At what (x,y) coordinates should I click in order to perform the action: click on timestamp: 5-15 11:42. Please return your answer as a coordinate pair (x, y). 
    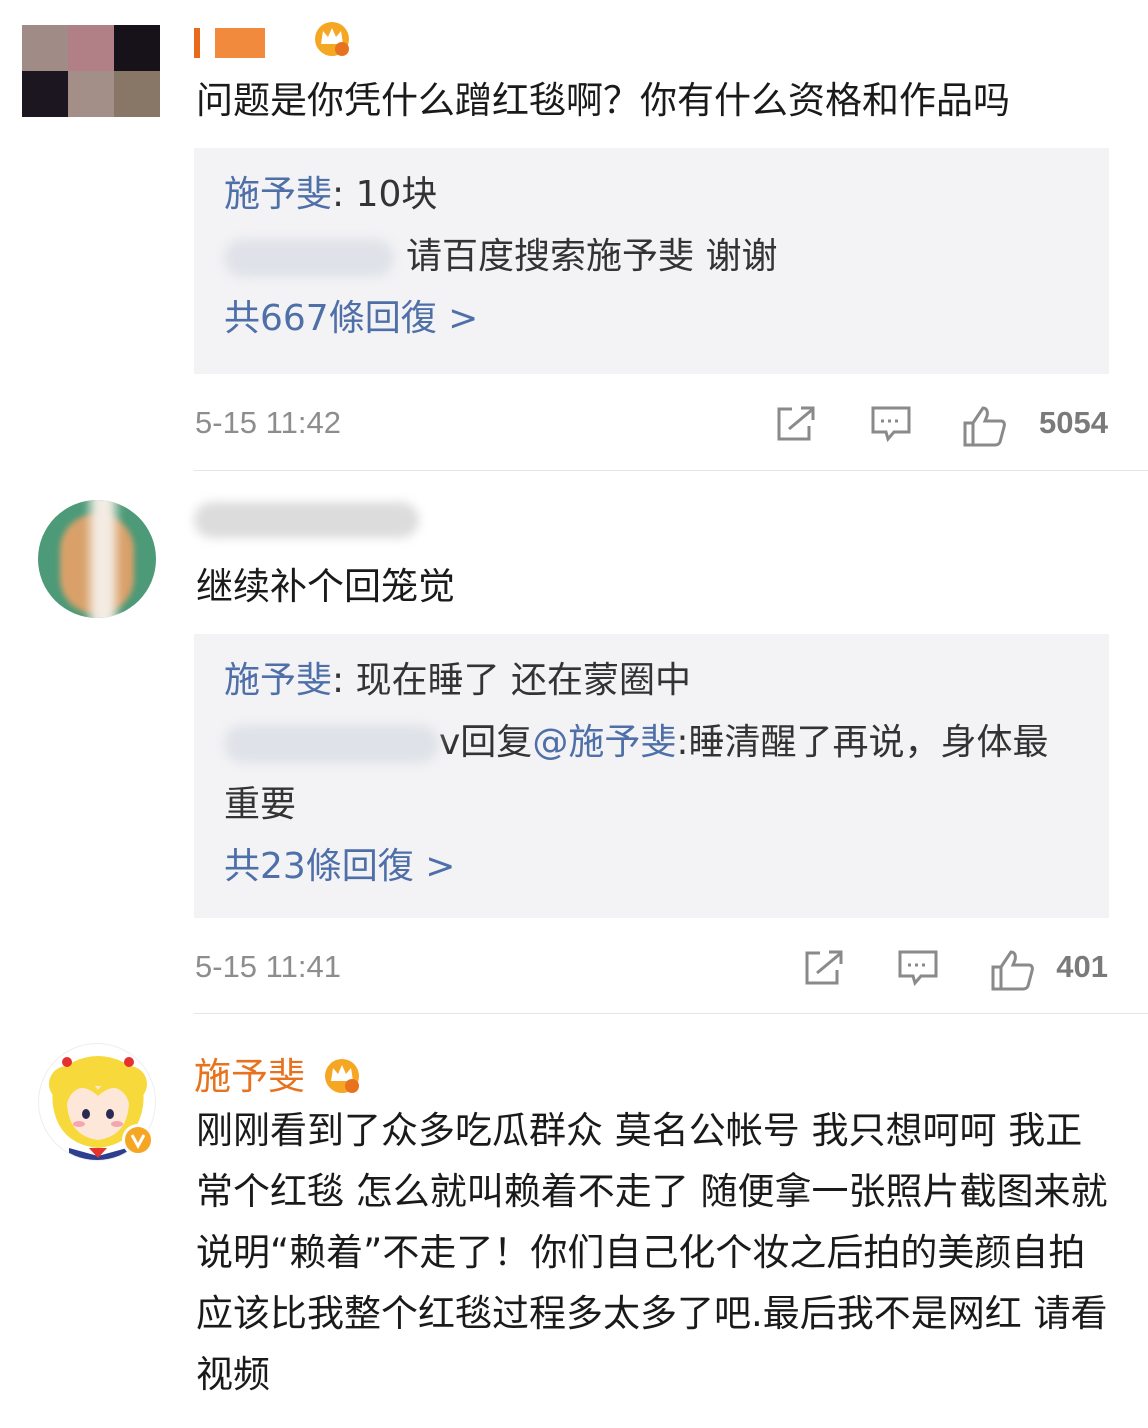
    Looking at the image, I should click on (268, 422).